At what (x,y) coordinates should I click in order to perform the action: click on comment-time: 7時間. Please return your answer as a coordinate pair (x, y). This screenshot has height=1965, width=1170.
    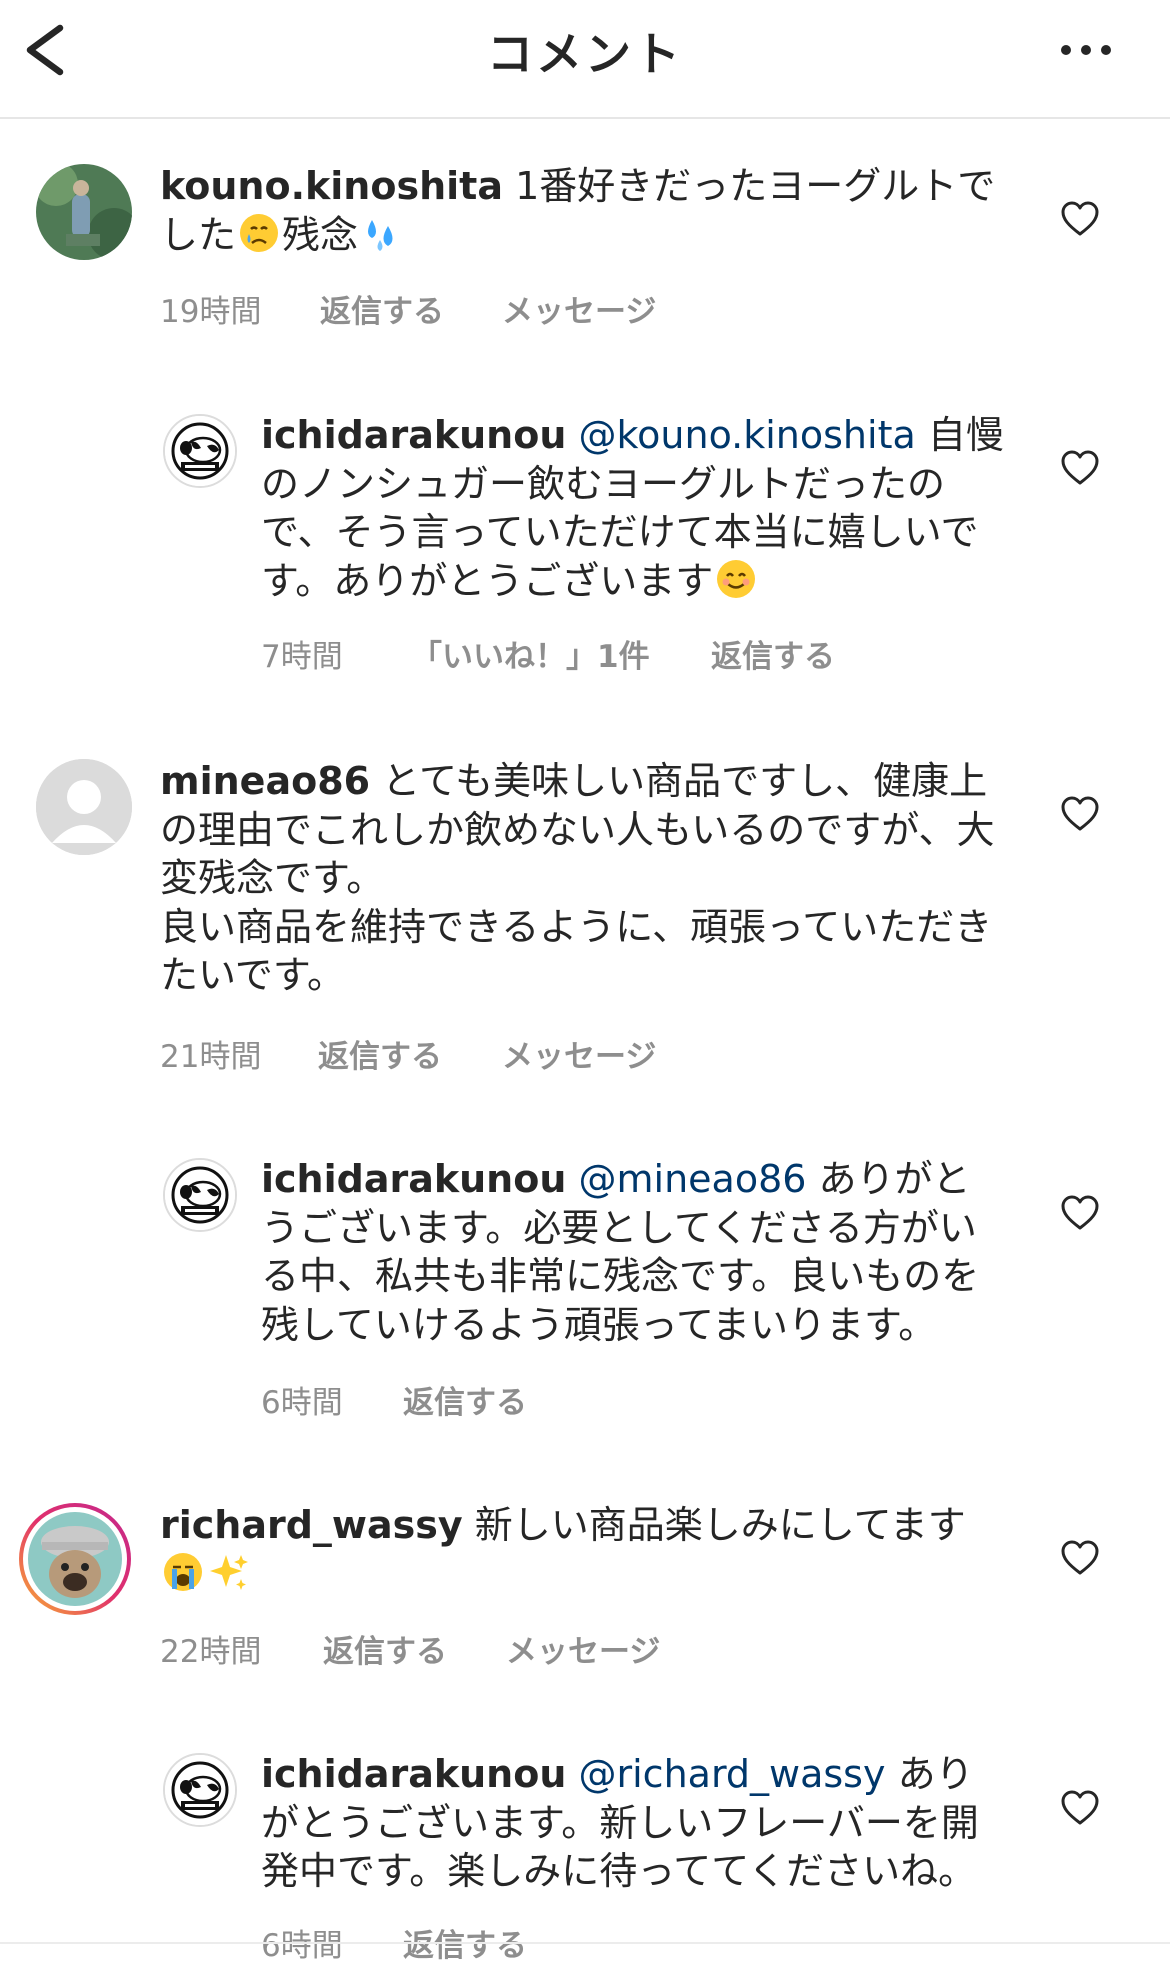
    Looking at the image, I should click on (302, 657).